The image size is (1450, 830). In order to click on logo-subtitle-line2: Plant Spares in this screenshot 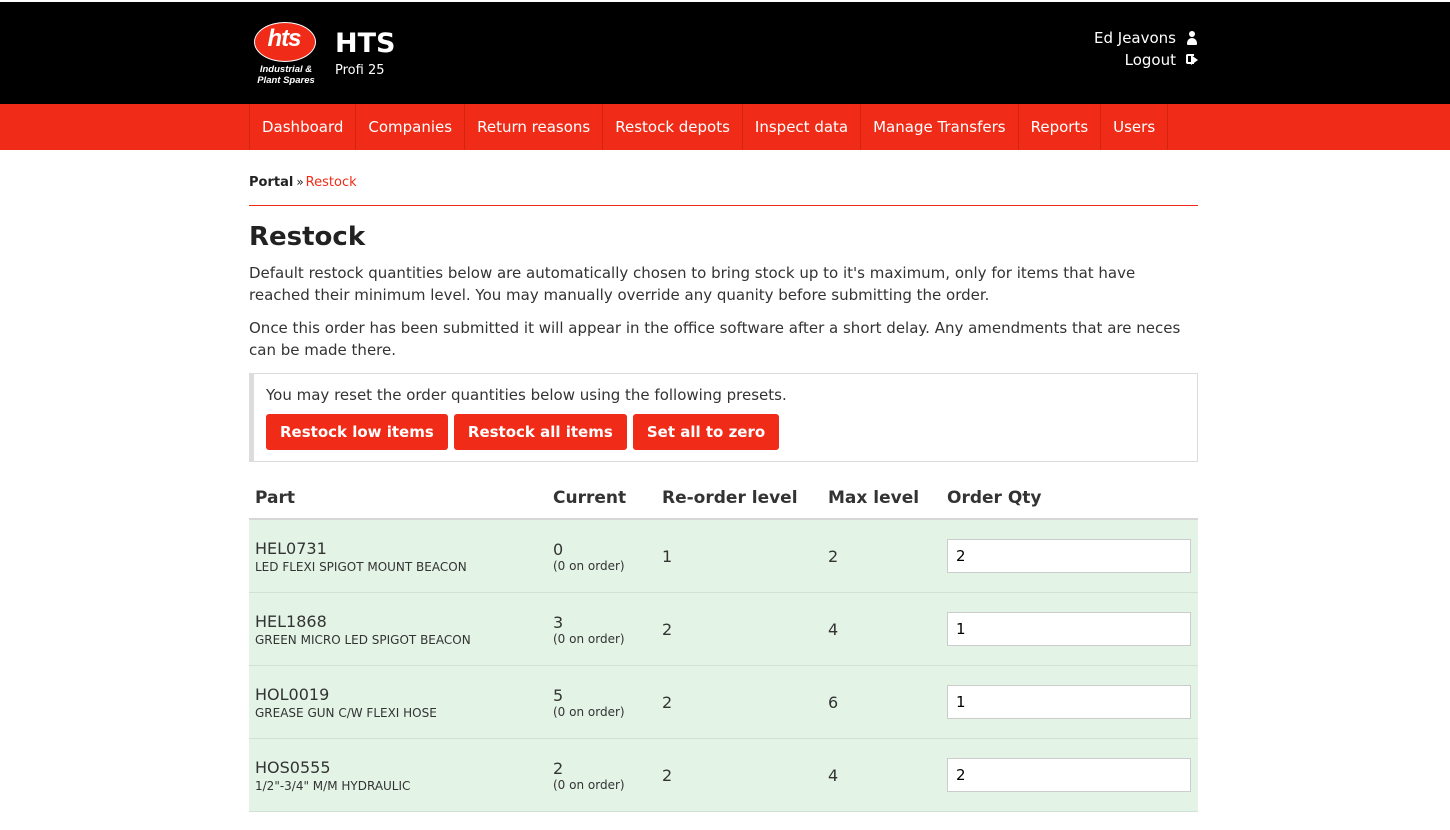, I will do `click(286, 80)`.